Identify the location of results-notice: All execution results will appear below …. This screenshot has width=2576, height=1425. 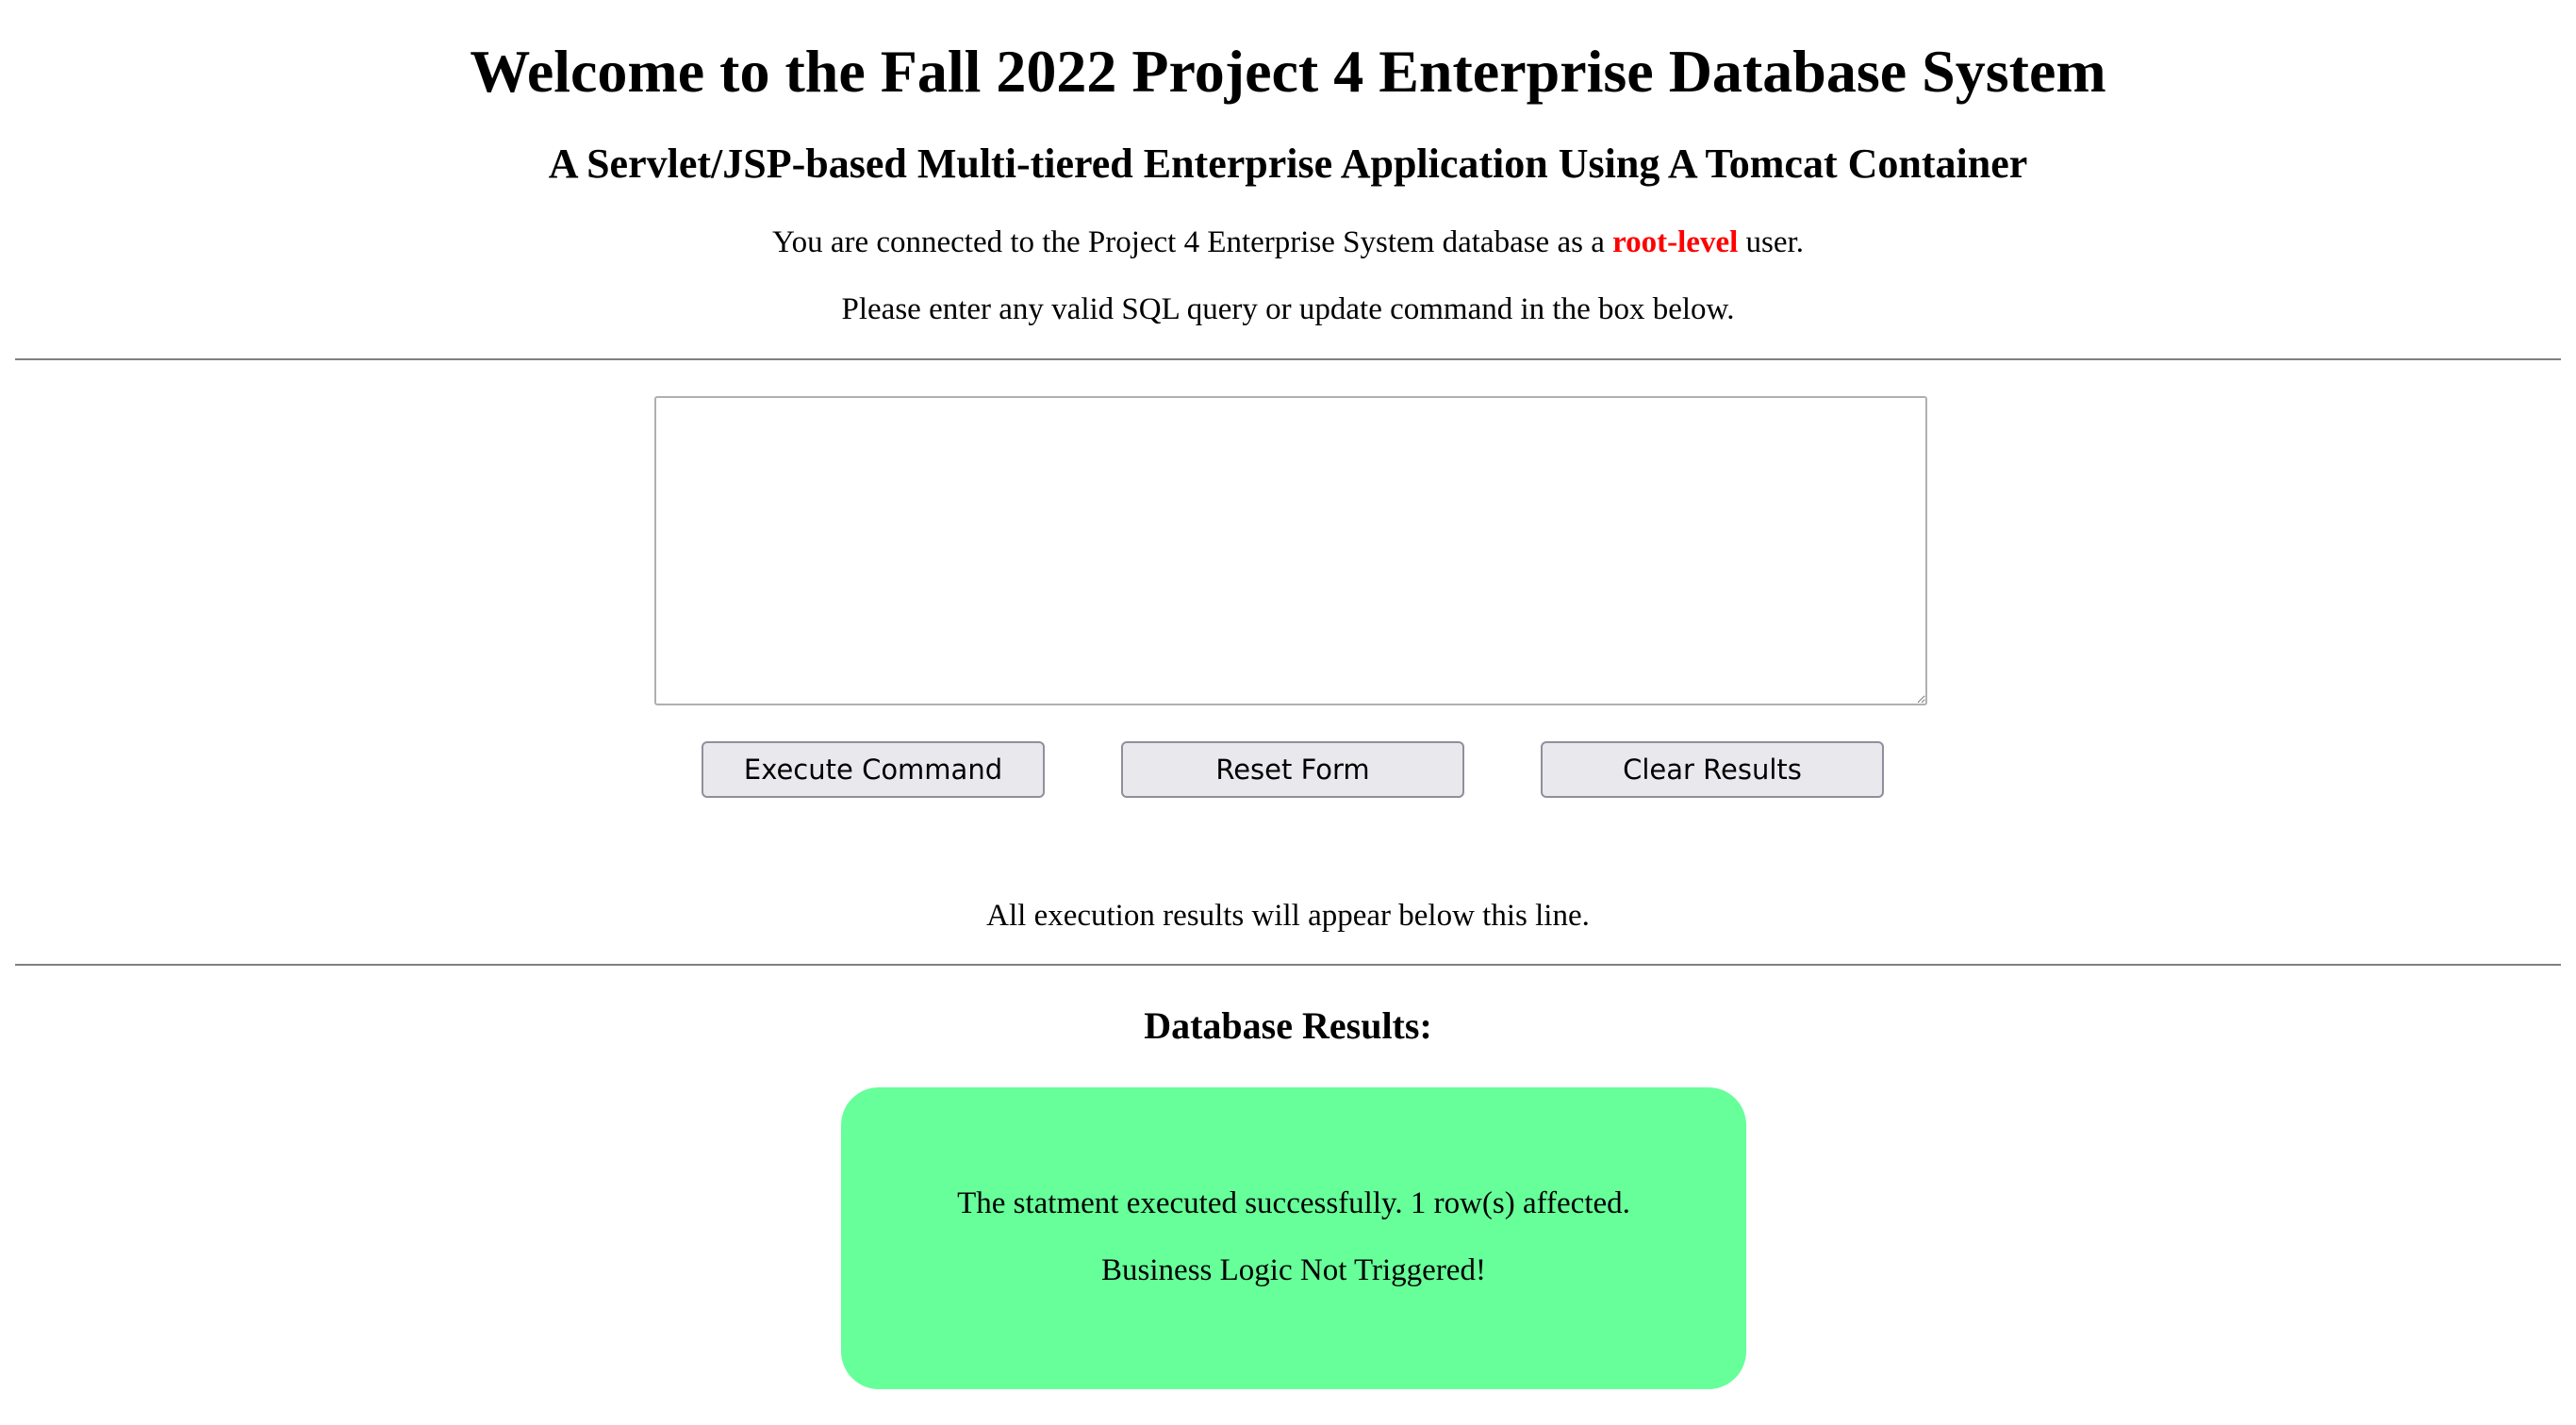
(1288, 916).